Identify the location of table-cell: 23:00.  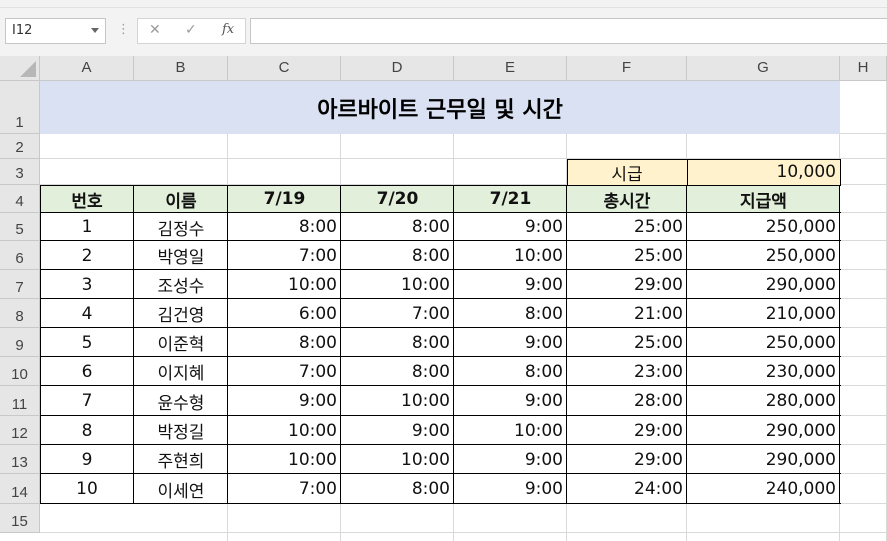
(627, 371).